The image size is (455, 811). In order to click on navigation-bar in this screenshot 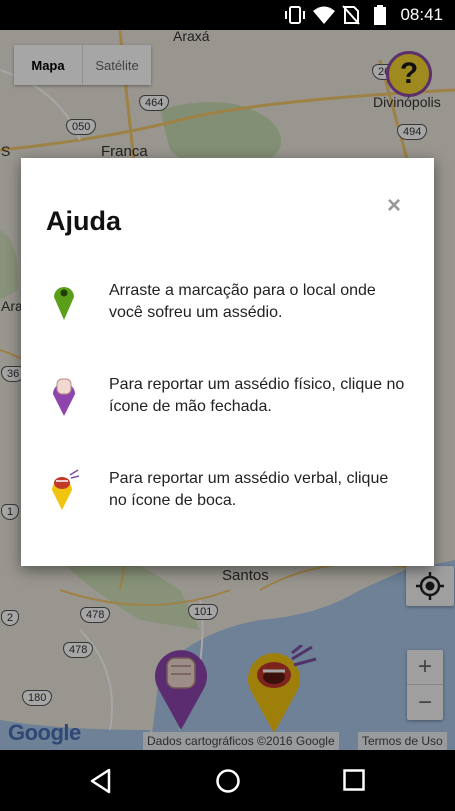, I will do `click(227, 780)`.